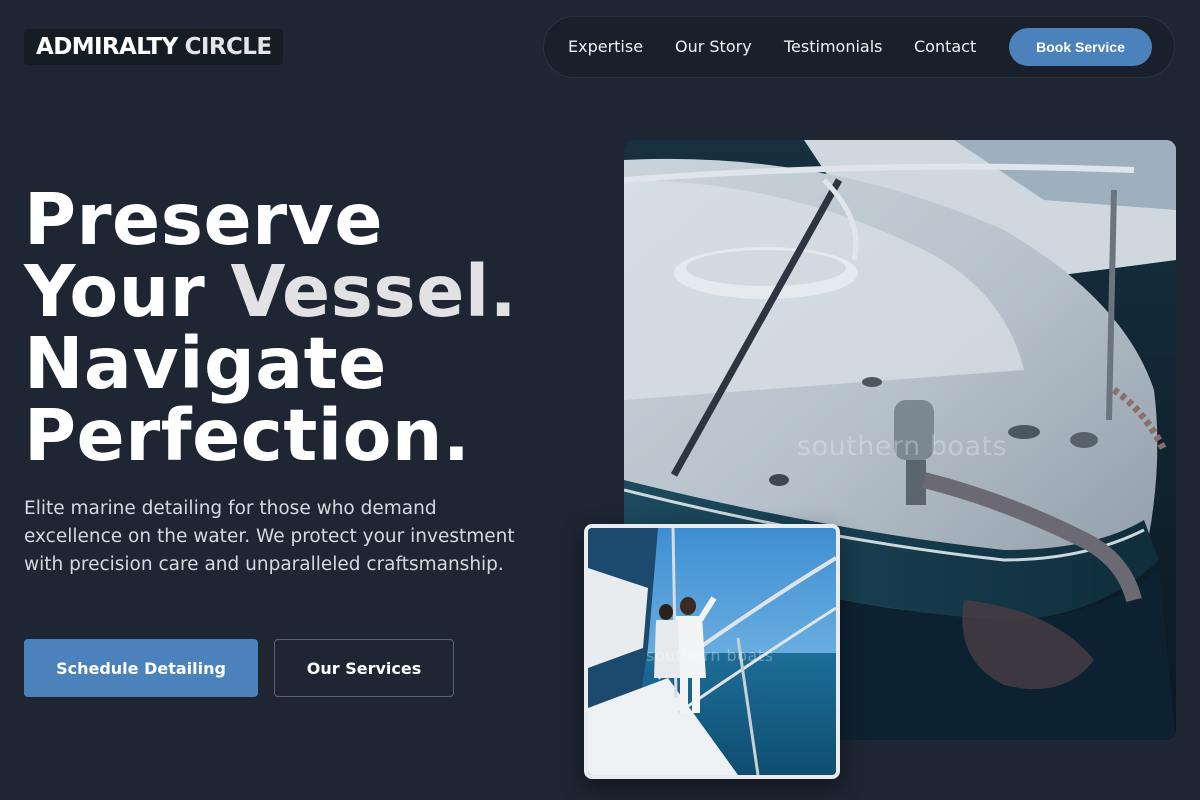 The height and width of the screenshot is (800, 1200). What do you see at coordinates (204, 219) in the screenshot?
I see `headline-line-1: Preserve` at bounding box center [204, 219].